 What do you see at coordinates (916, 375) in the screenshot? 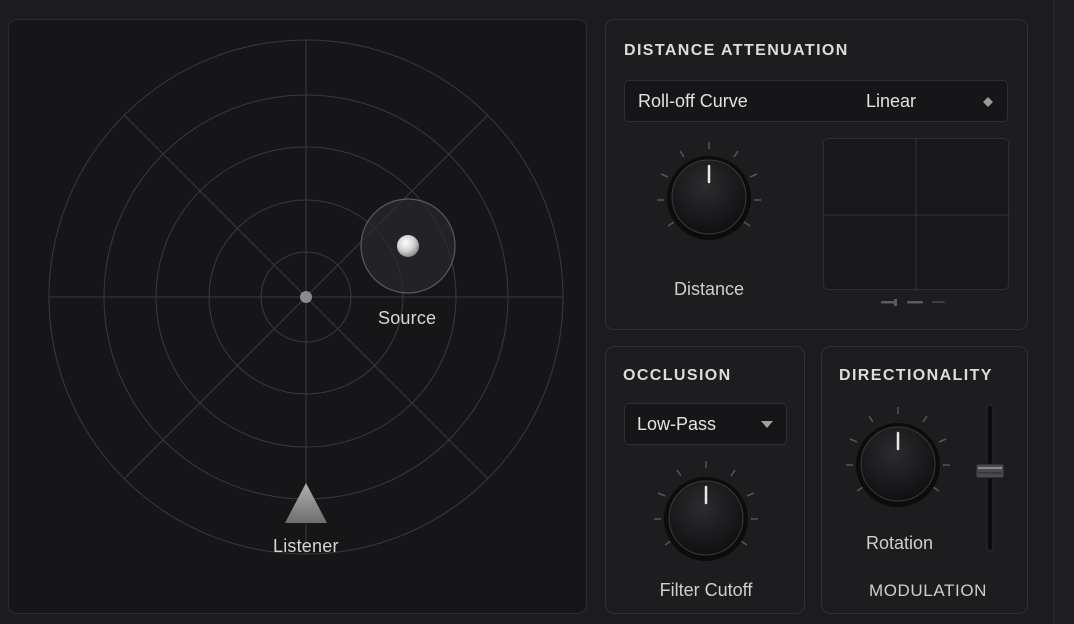
I see `directionality-title: DIRECTIONALITY` at bounding box center [916, 375].